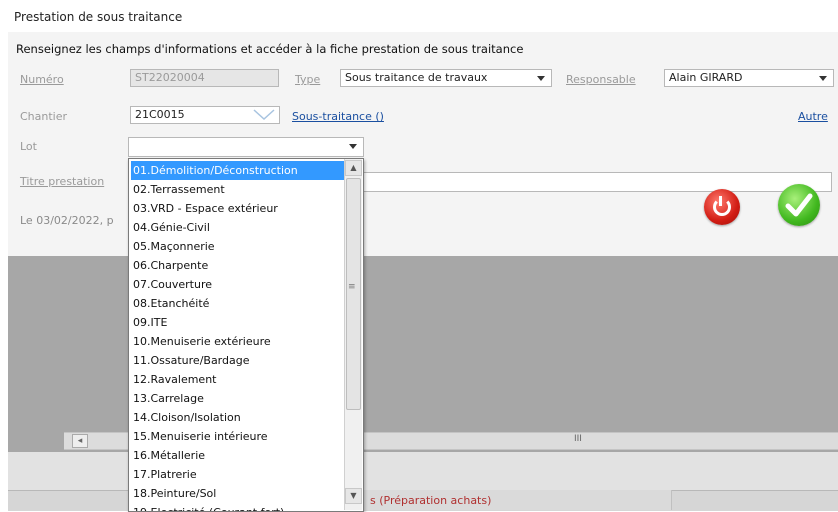  What do you see at coordinates (238, 208) in the screenshot?
I see `dropdown-option: 03.VRD - Espace extérieur` at bounding box center [238, 208].